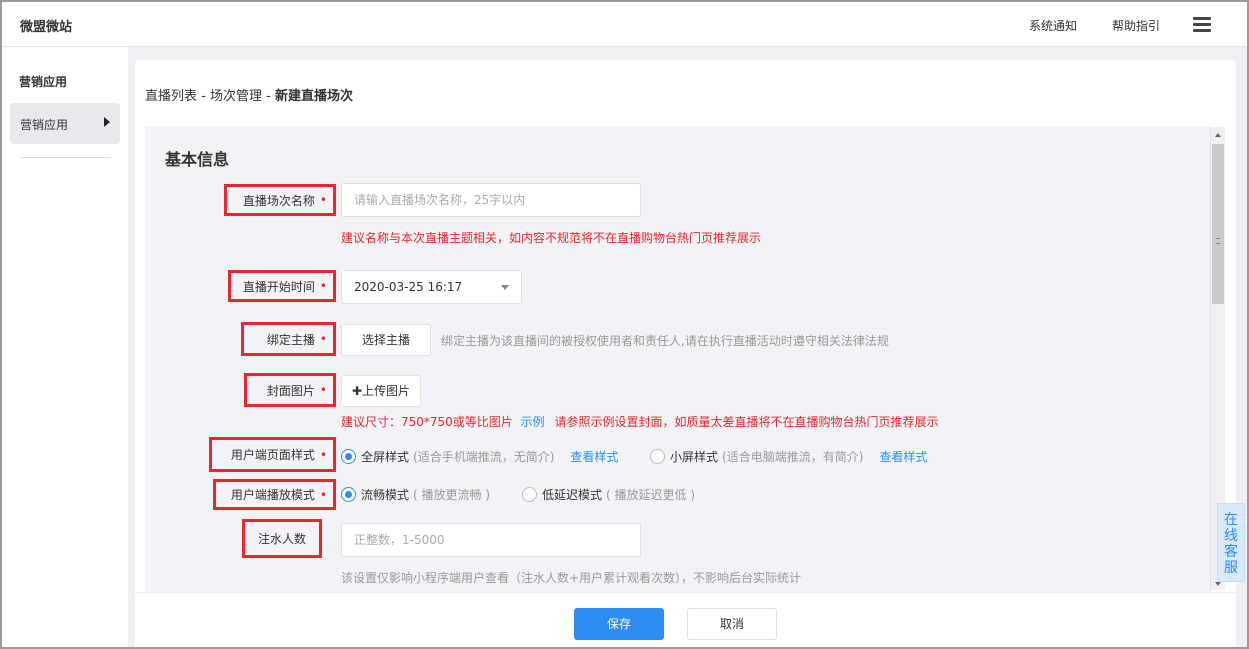  What do you see at coordinates (505, 287) in the screenshot?
I see `chevron-down-icon` at bounding box center [505, 287].